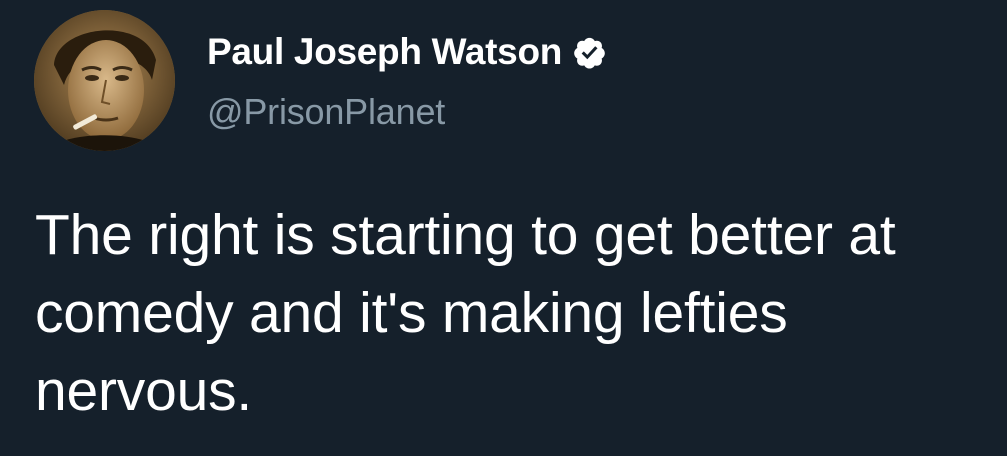 This screenshot has height=456, width=1007. Describe the element at coordinates (589, 52) in the screenshot. I see `verified-badge-icon` at that location.